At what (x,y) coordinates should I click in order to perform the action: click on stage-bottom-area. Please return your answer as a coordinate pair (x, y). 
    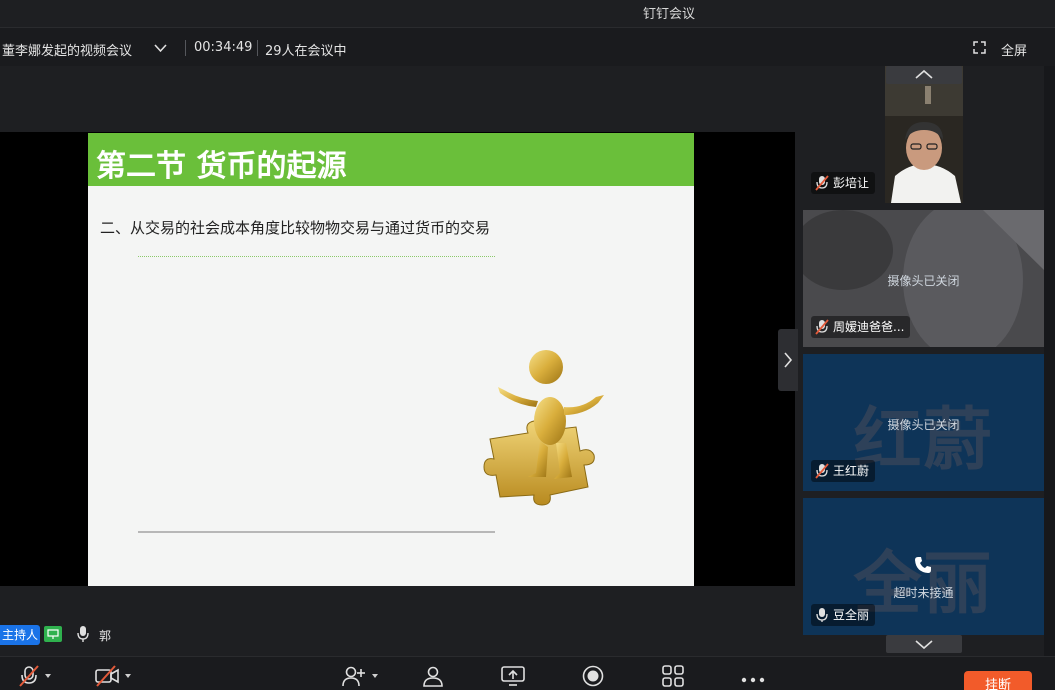
    Looking at the image, I should click on (397, 621).